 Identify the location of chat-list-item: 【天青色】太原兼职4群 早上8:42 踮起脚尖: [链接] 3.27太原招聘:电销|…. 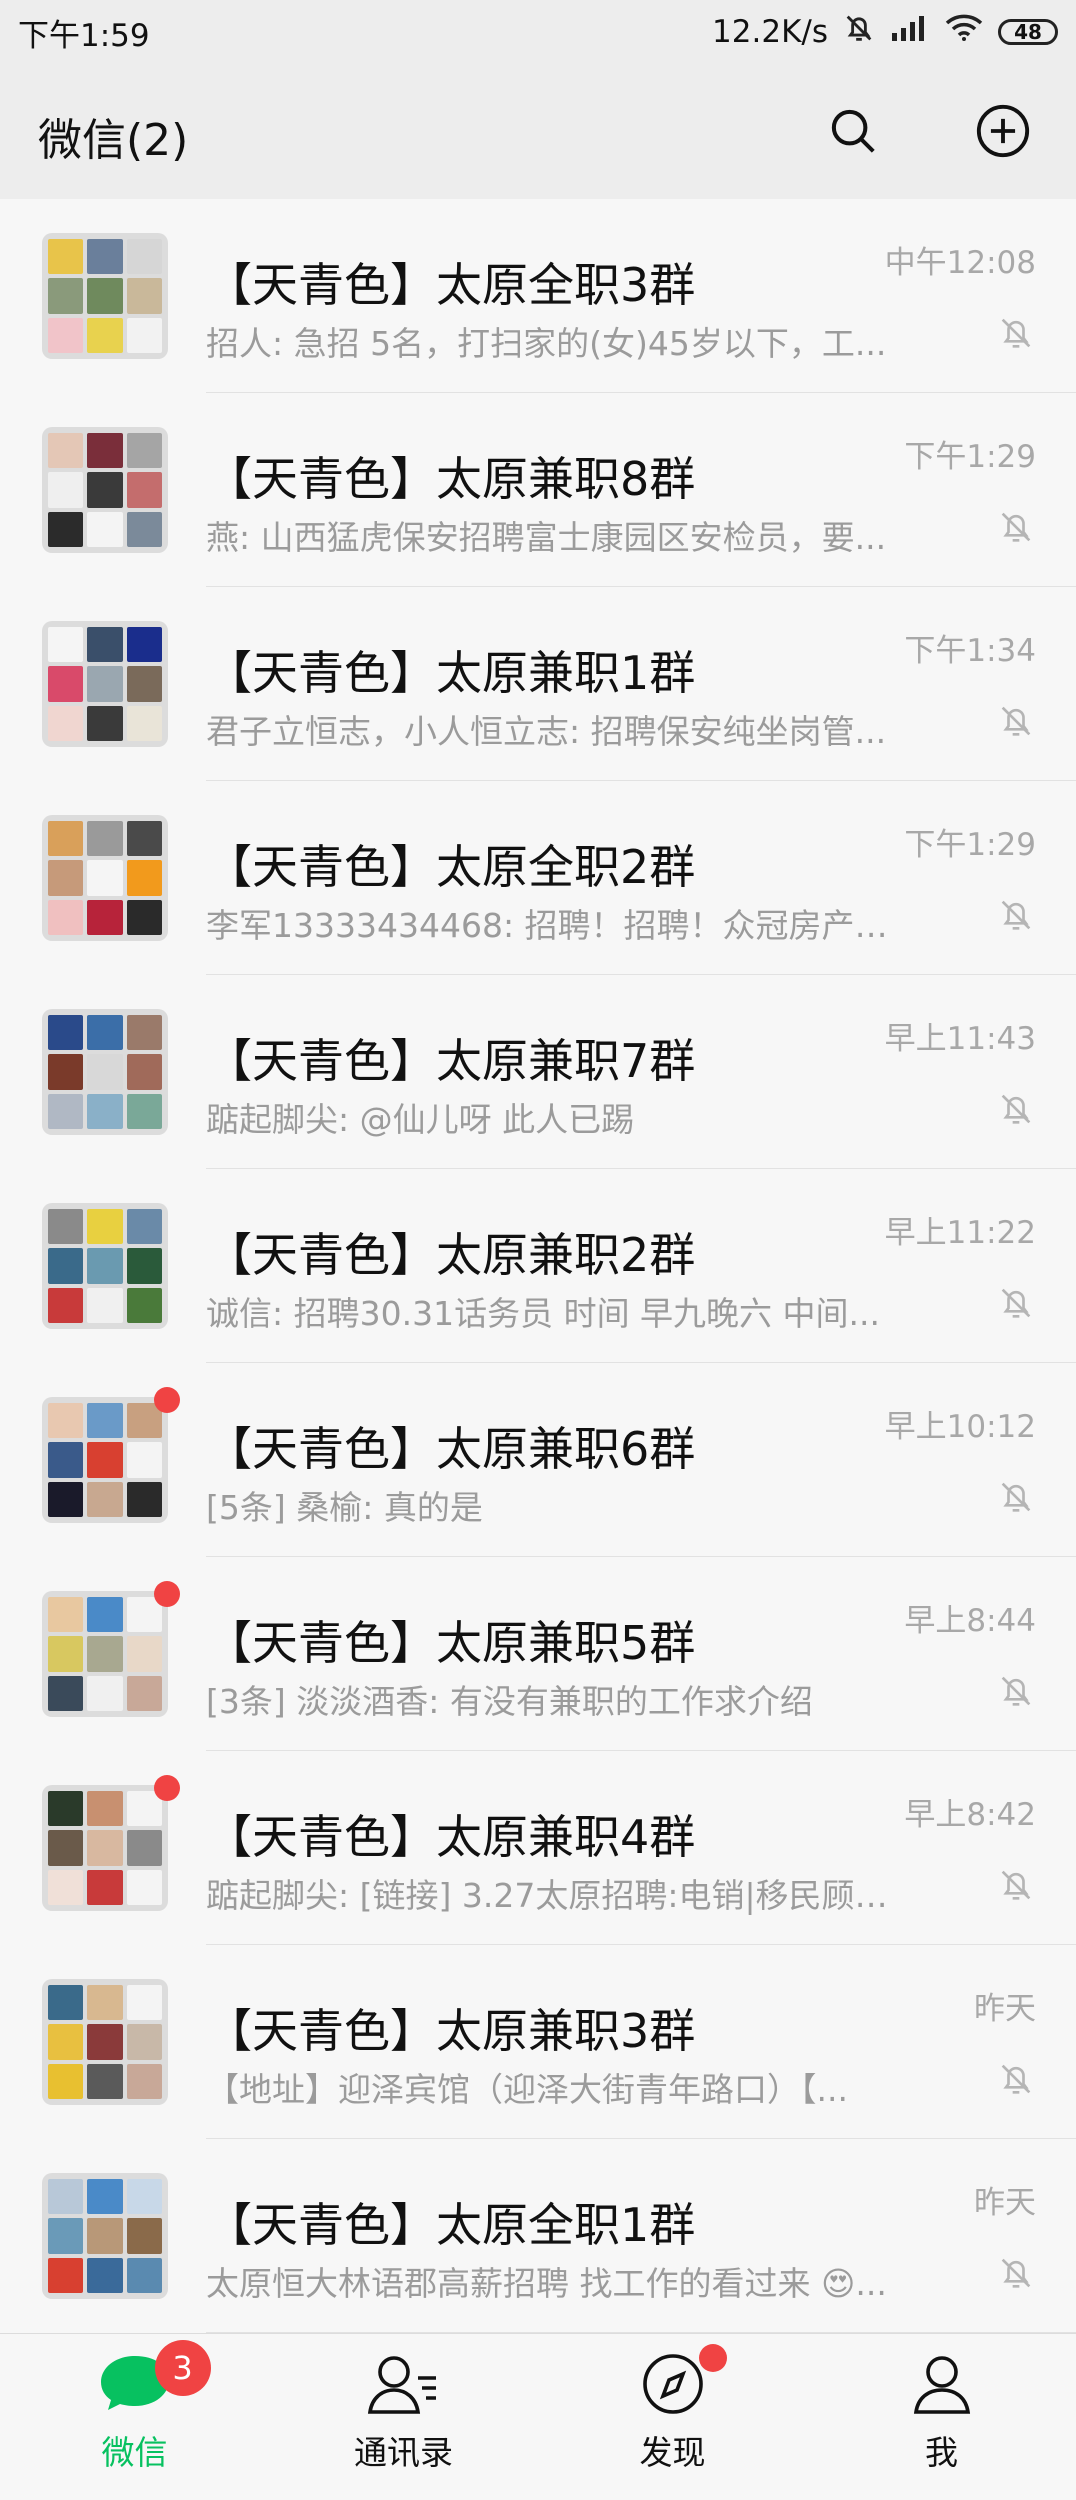
(538, 1848).